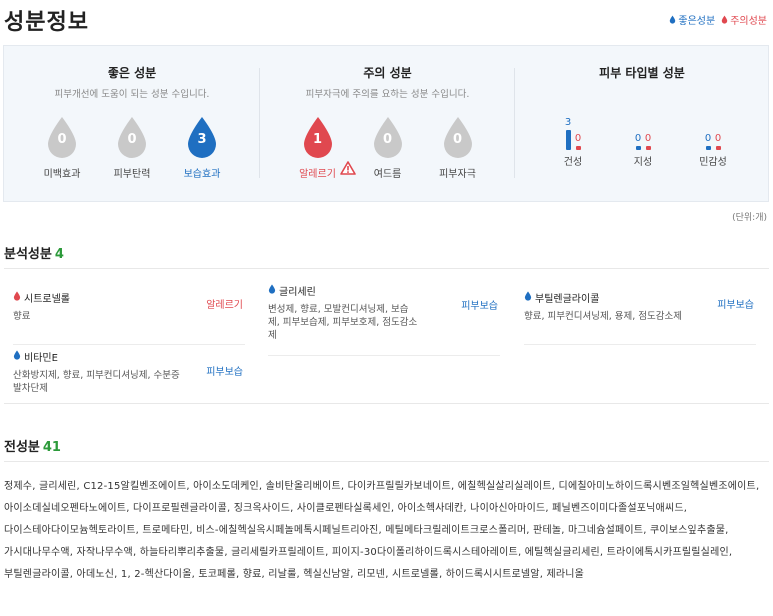 The height and width of the screenshot is (616, 773). I want to click on ingredient-name: 비타민E, so click(41, 358).